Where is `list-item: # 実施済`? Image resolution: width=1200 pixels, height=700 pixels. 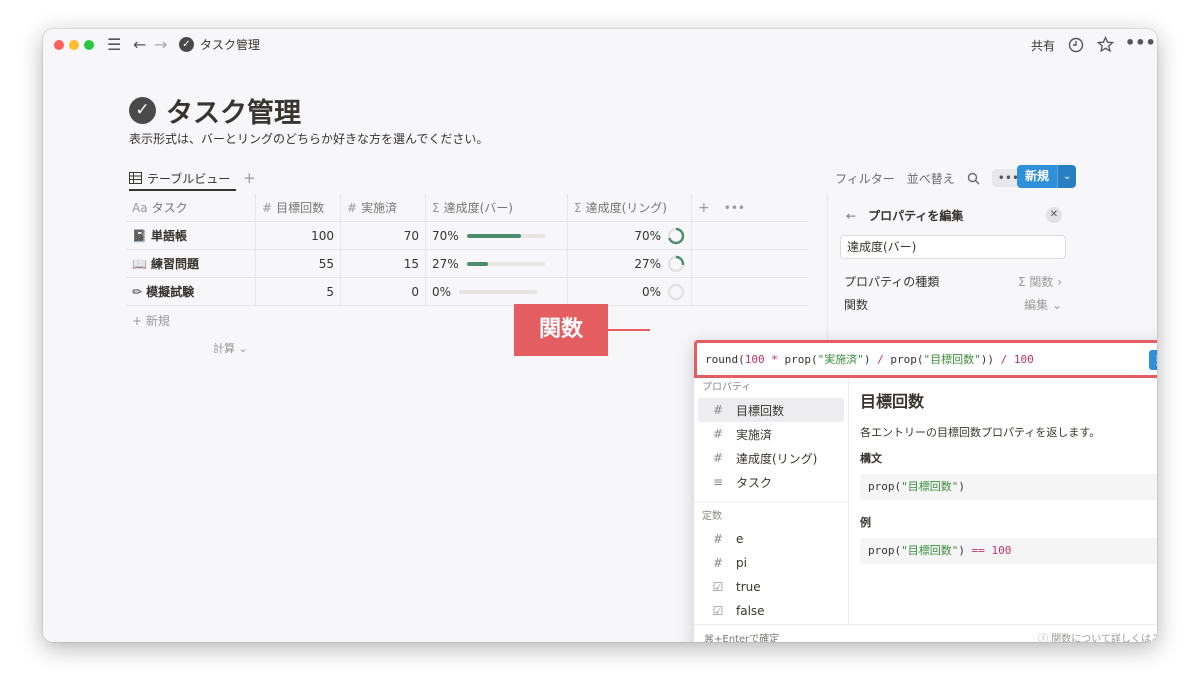
list-item: # 実施済 is located at coordinates (771, 434).